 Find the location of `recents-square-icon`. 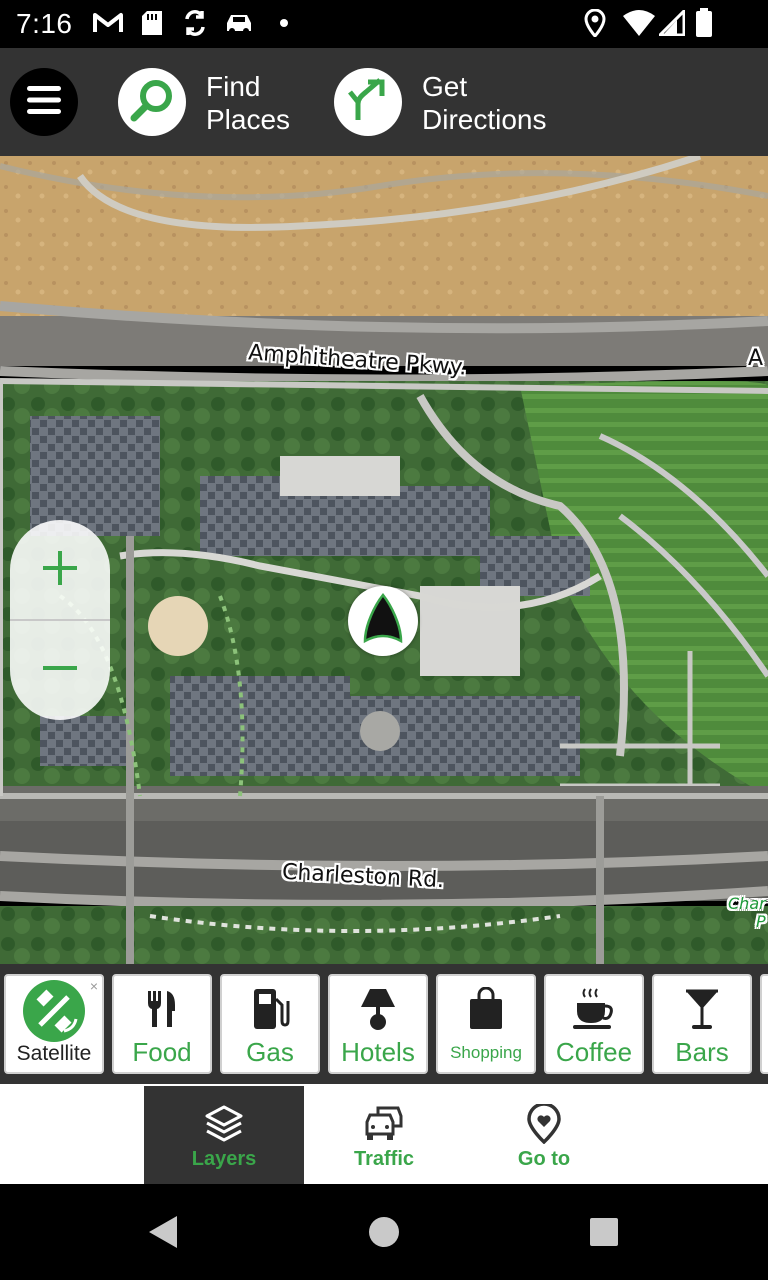

recents-square-icon is located at coordinates (604, 1232).